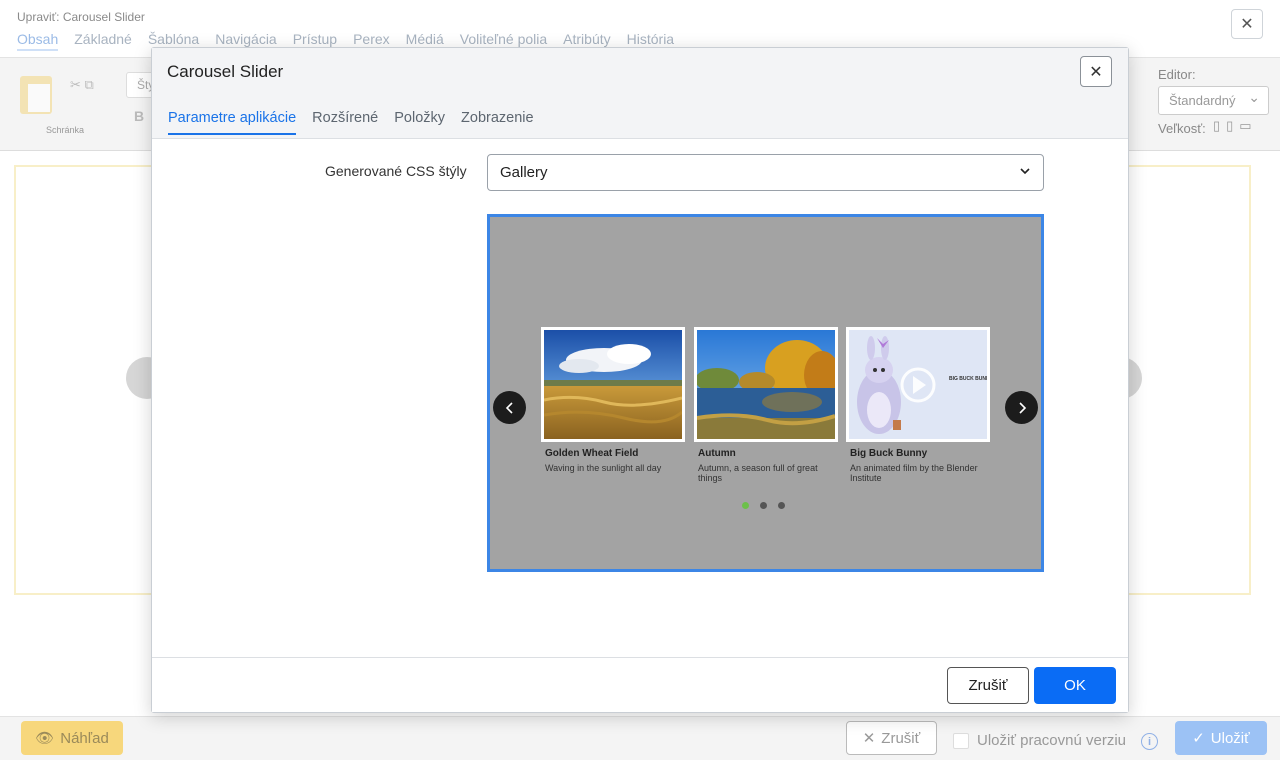 The width and height of the screenshot is (1280, 760). Describe the element at coordinates (1025, 171) in the screenshot. I see `chevron-down-icon` at that location.